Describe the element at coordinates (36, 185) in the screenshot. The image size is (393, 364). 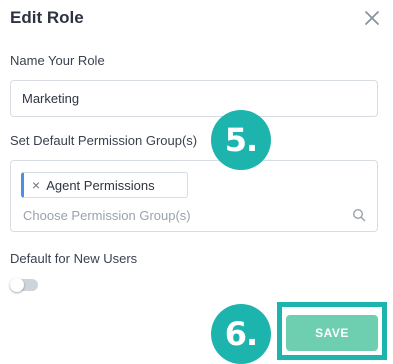
I see `tag-remove-button: ×` at that location.